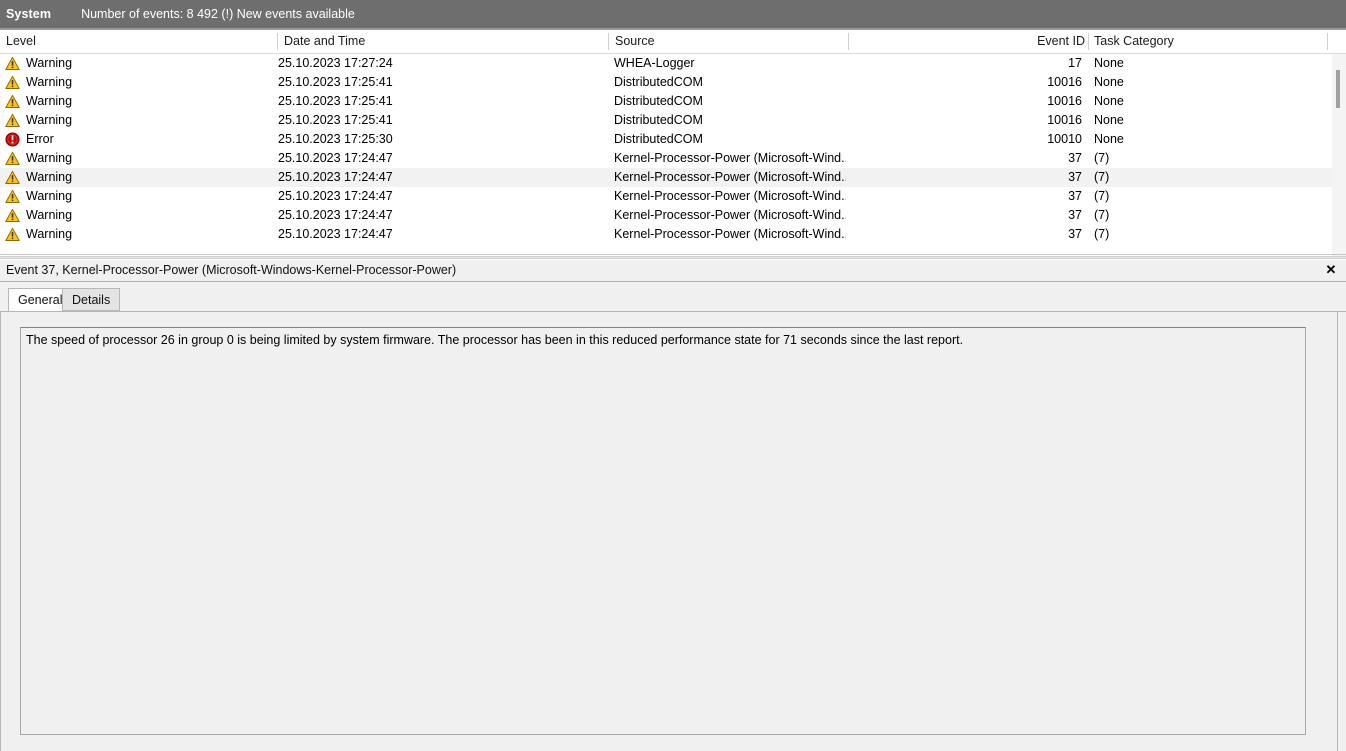 Image resolution: width=1346 pixels, height=751 pixels. What do you see at coordinates (673, 257) in the screenshot?
I see `pane-splitter` at bounding box center [673, 257].